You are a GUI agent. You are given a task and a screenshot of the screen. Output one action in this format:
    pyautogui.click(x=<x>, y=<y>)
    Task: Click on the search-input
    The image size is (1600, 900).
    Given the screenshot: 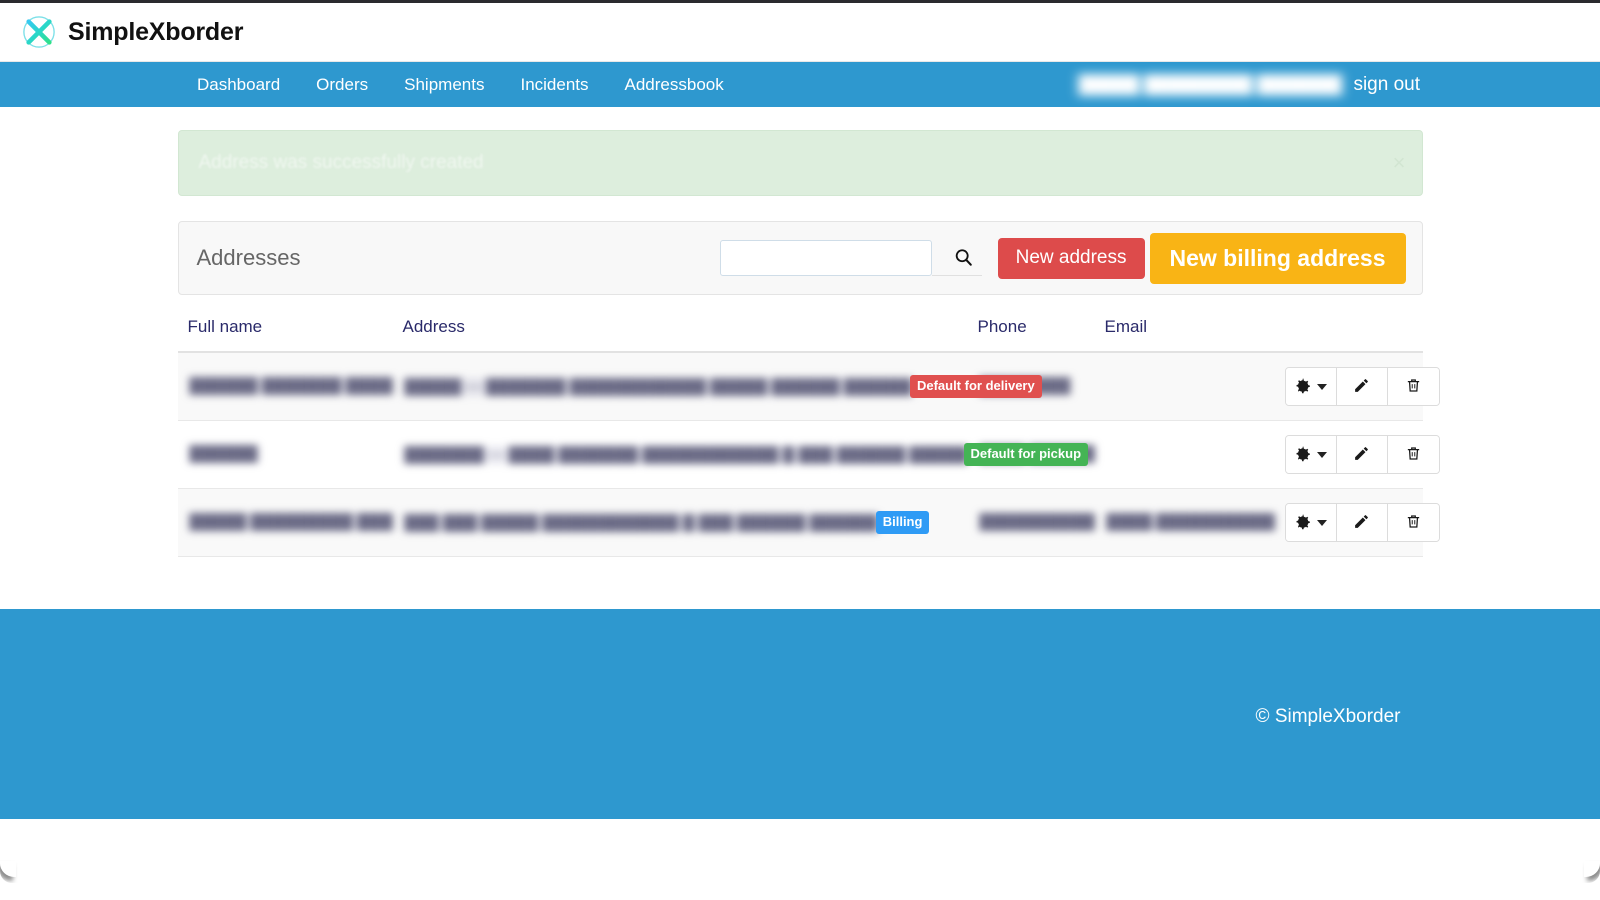 What is the action you would take?
    pyautogui.click(x=825, y=258)
    